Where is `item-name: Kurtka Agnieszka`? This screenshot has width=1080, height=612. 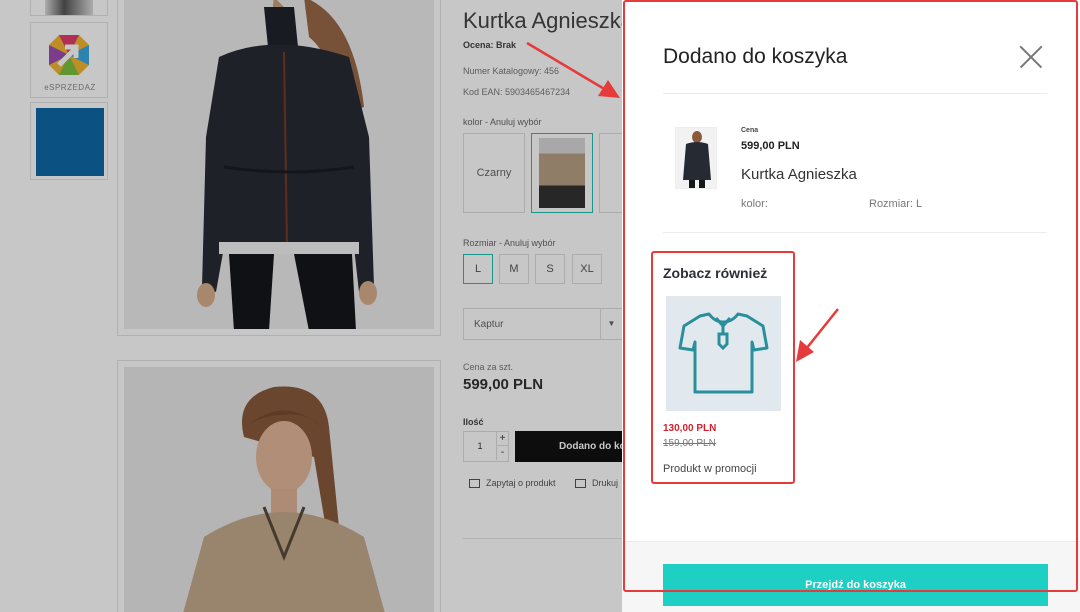 item-name: Kurtka Agnieszka is located at coordinates (799, 174).